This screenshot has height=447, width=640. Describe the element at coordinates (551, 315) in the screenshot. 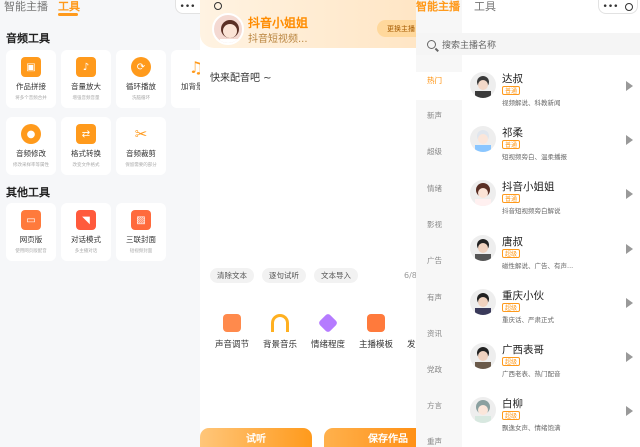

I see `anchor-item: 重庆小伙 超级 重庆话、严肃正式` at that location.